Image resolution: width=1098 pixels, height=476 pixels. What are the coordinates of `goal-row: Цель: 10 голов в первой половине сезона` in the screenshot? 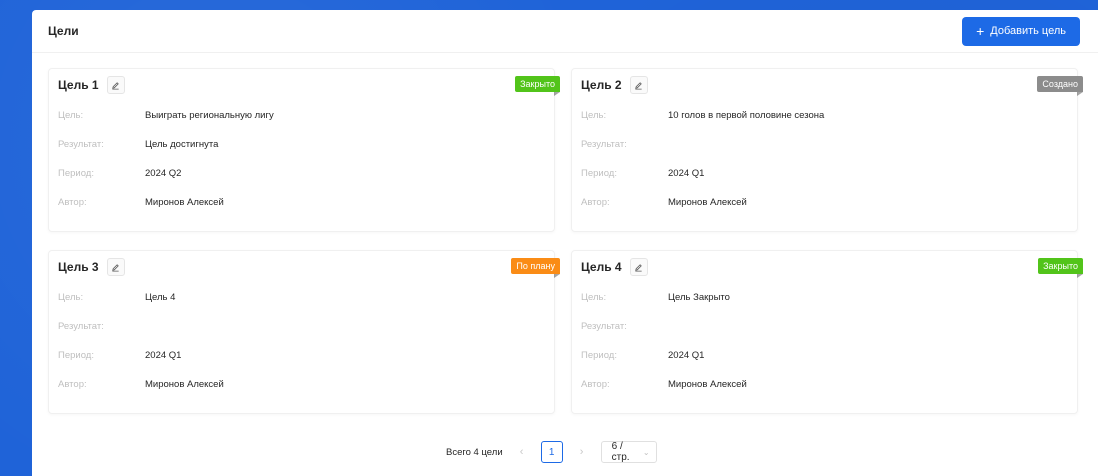 It's located at (824, 115).